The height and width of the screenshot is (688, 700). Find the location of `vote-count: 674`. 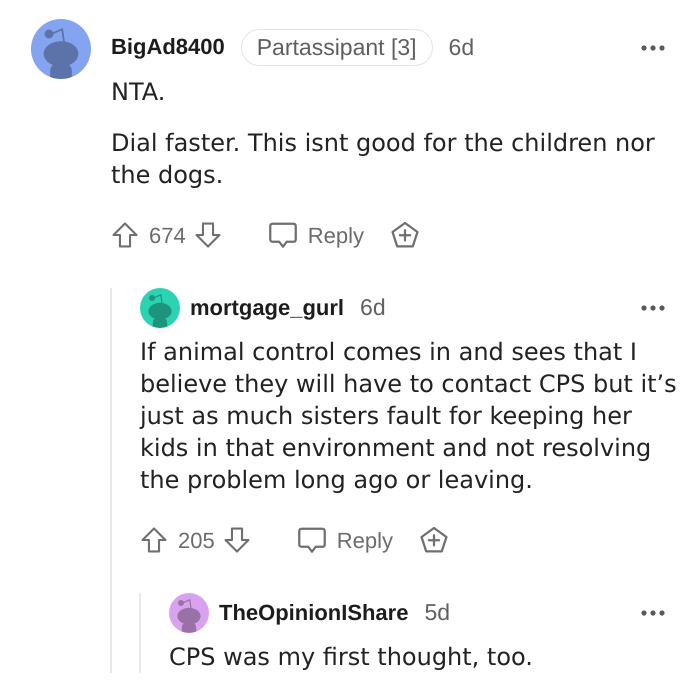

vote-count: 674 is located at coordinates (167, 236).